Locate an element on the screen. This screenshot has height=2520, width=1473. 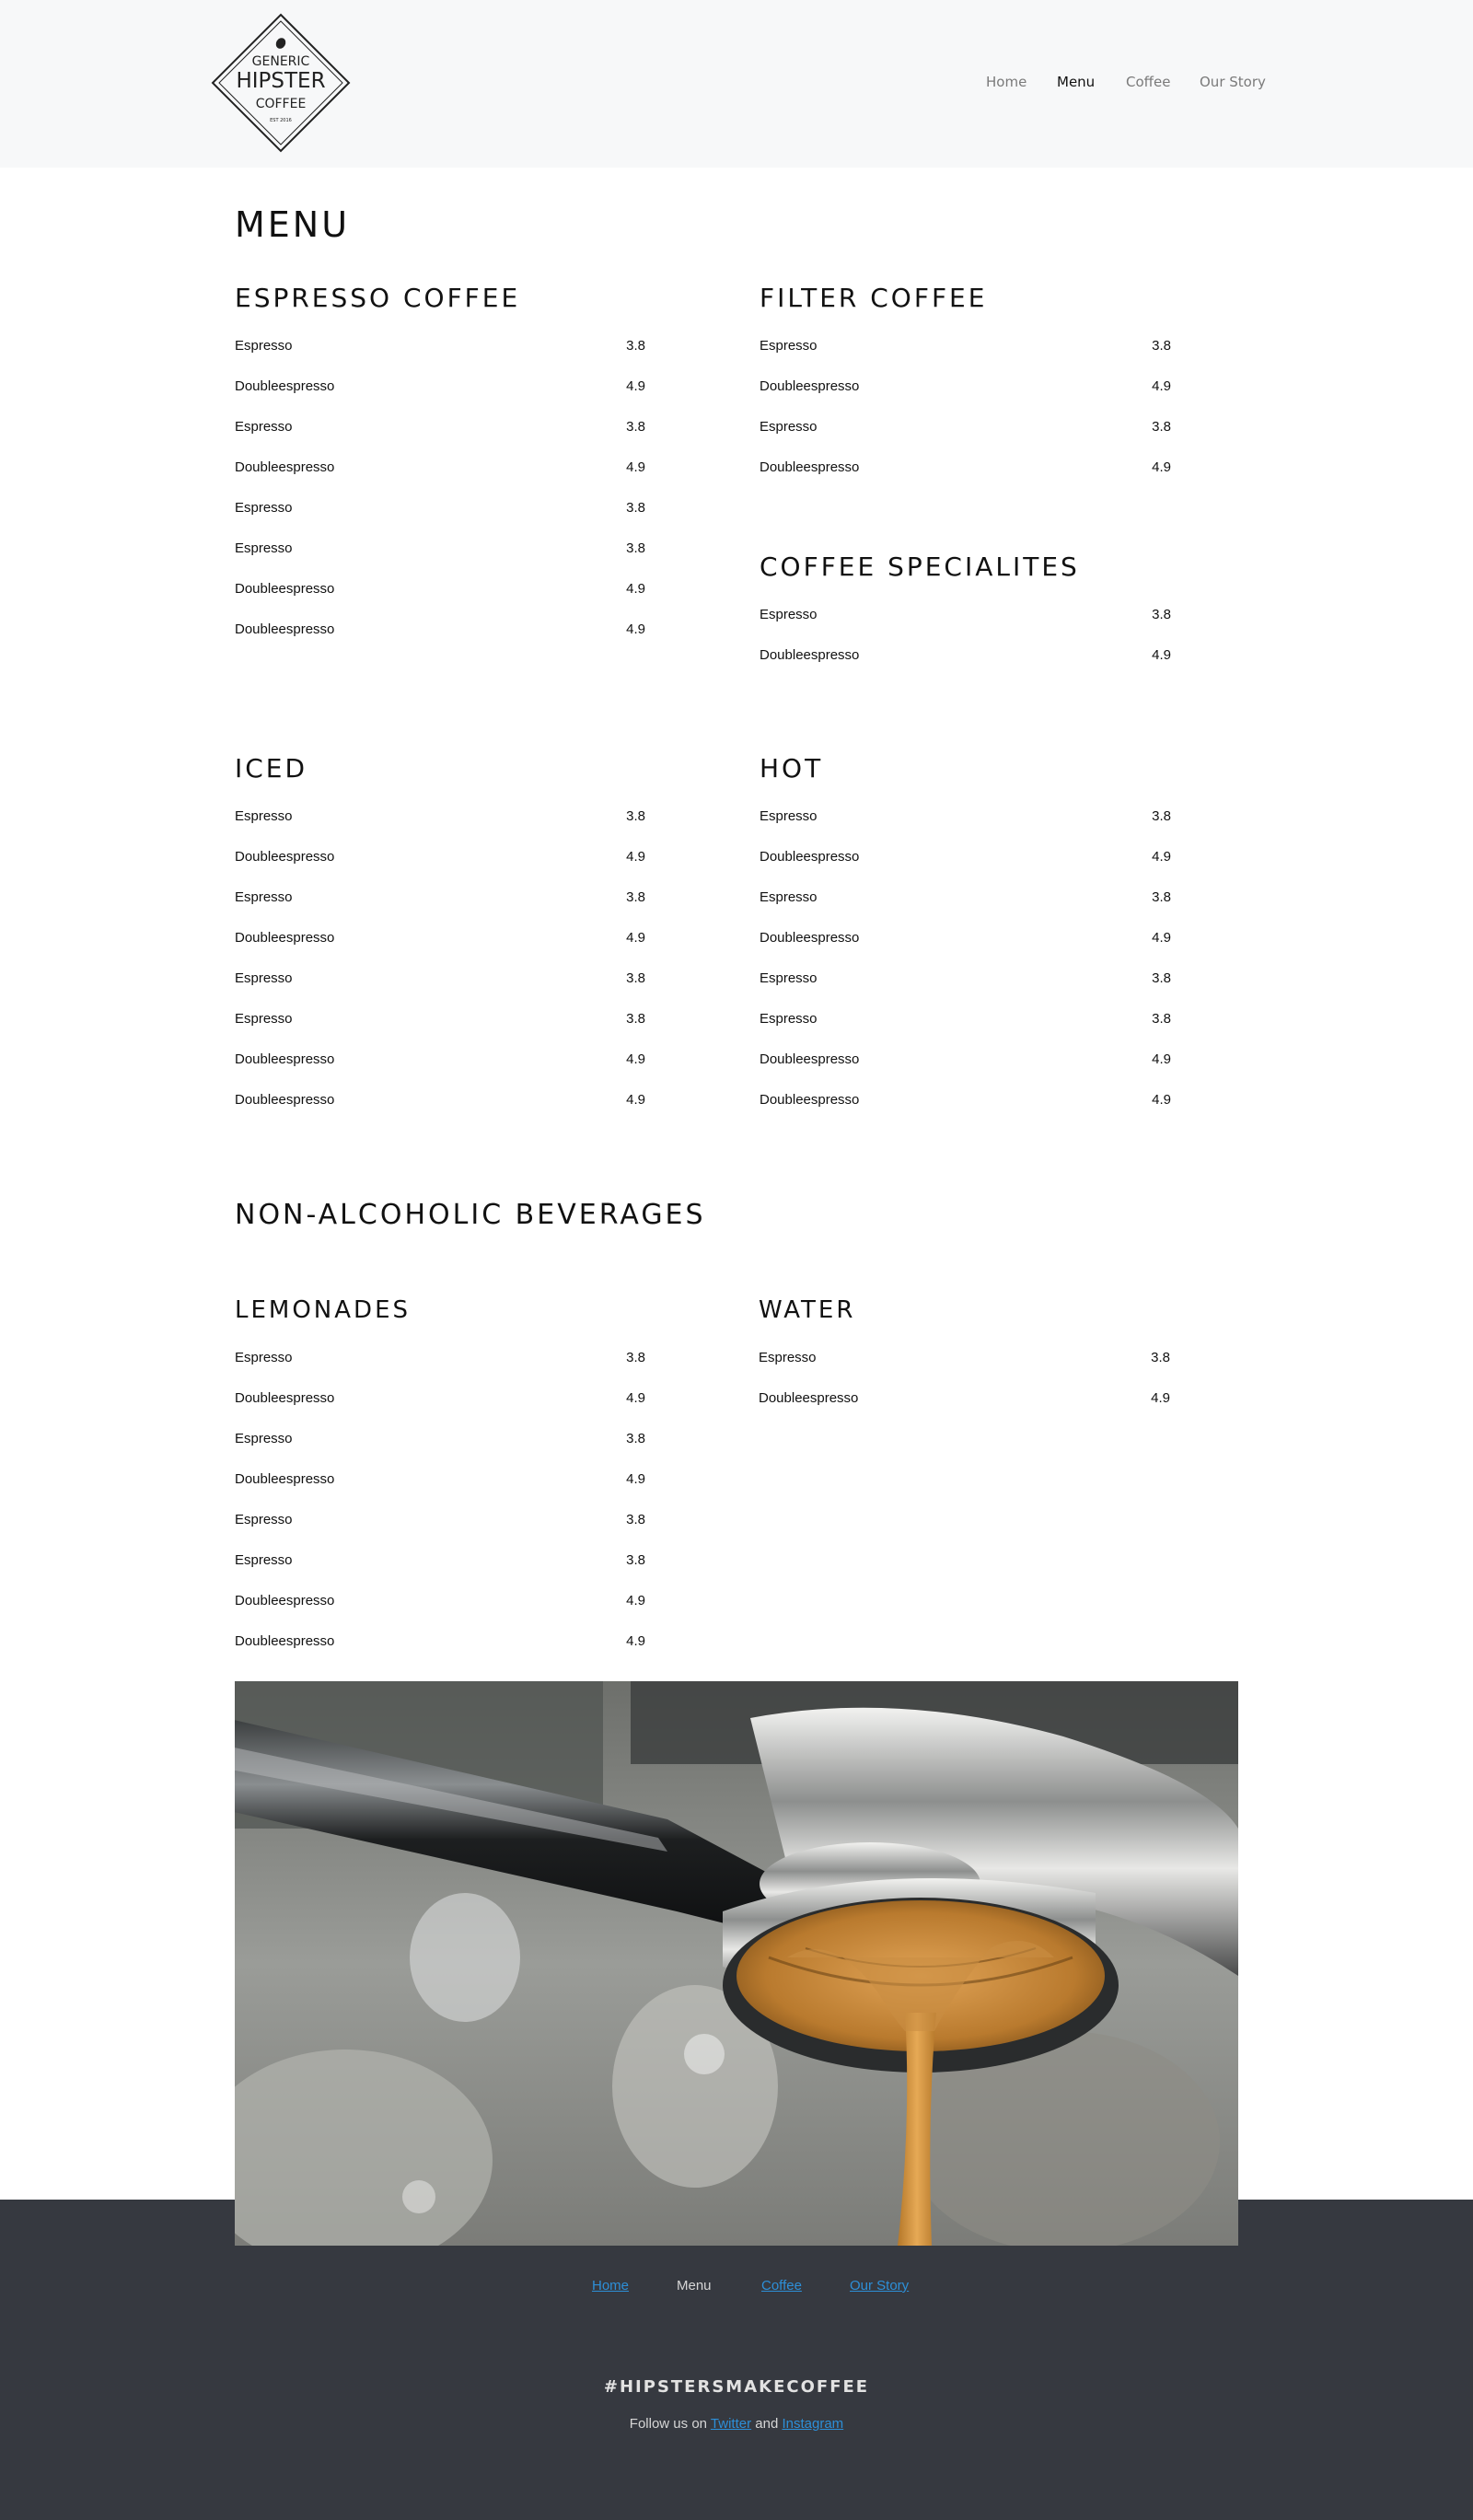
instagram-link: Instagram is located at coordinates (813, 2424).